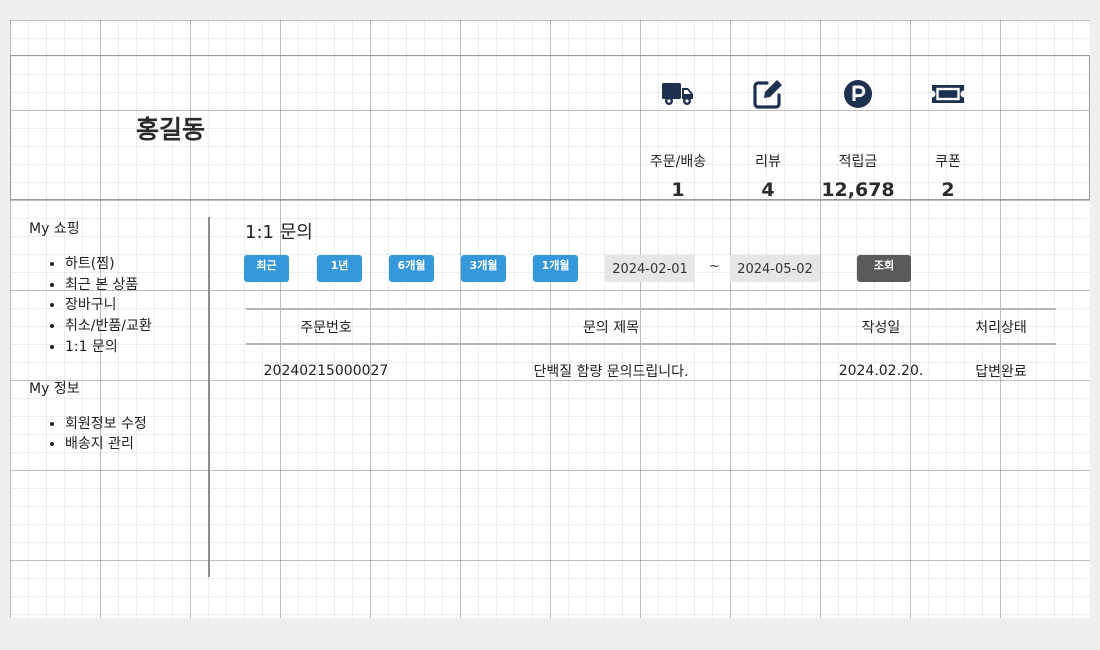  Describe the element at coordinates (948, 190) in the screenshot. I see `stat-coupons-value: 2` at that location.